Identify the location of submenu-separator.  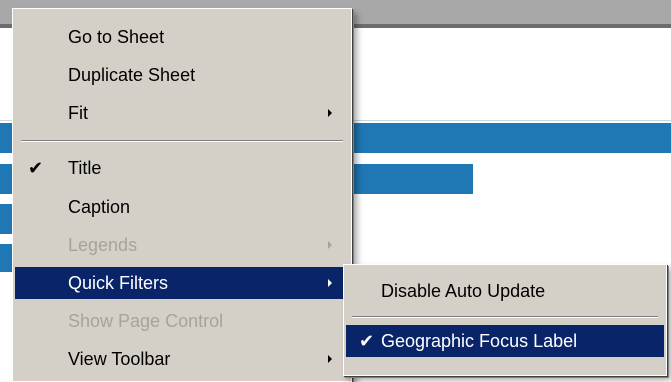
(505, 317).